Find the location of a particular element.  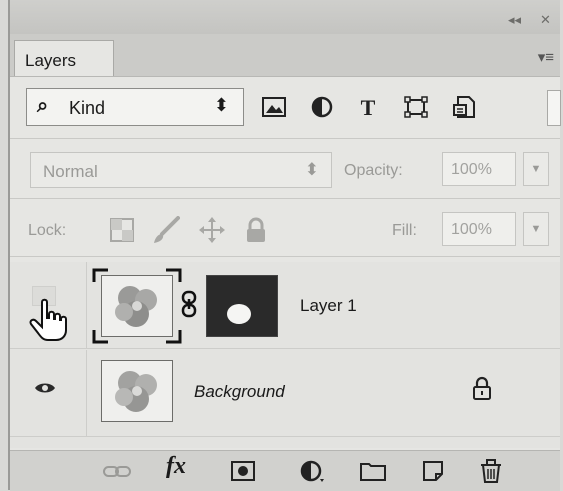

pixel-layer-filter-icon is located at coordinates (274, 107).